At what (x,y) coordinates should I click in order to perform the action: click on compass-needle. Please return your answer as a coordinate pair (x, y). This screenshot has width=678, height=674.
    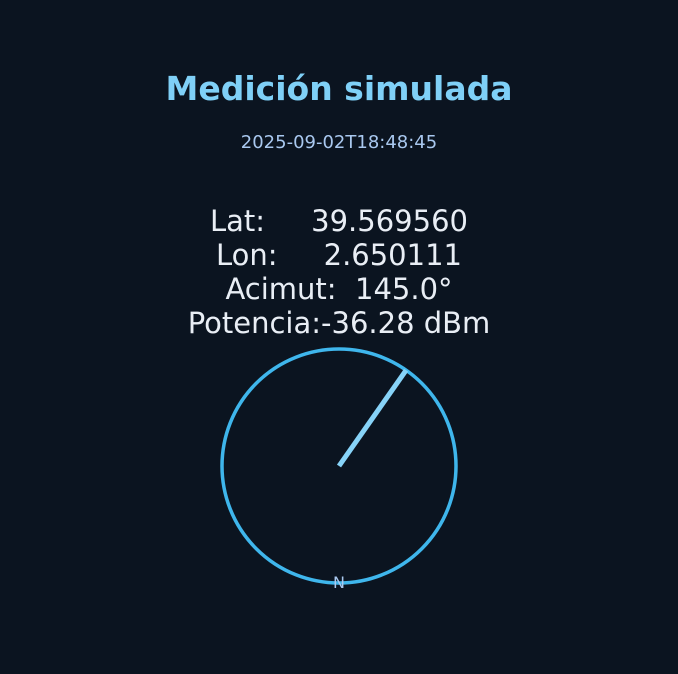
    Looking at the image, I should click on (372, 418).